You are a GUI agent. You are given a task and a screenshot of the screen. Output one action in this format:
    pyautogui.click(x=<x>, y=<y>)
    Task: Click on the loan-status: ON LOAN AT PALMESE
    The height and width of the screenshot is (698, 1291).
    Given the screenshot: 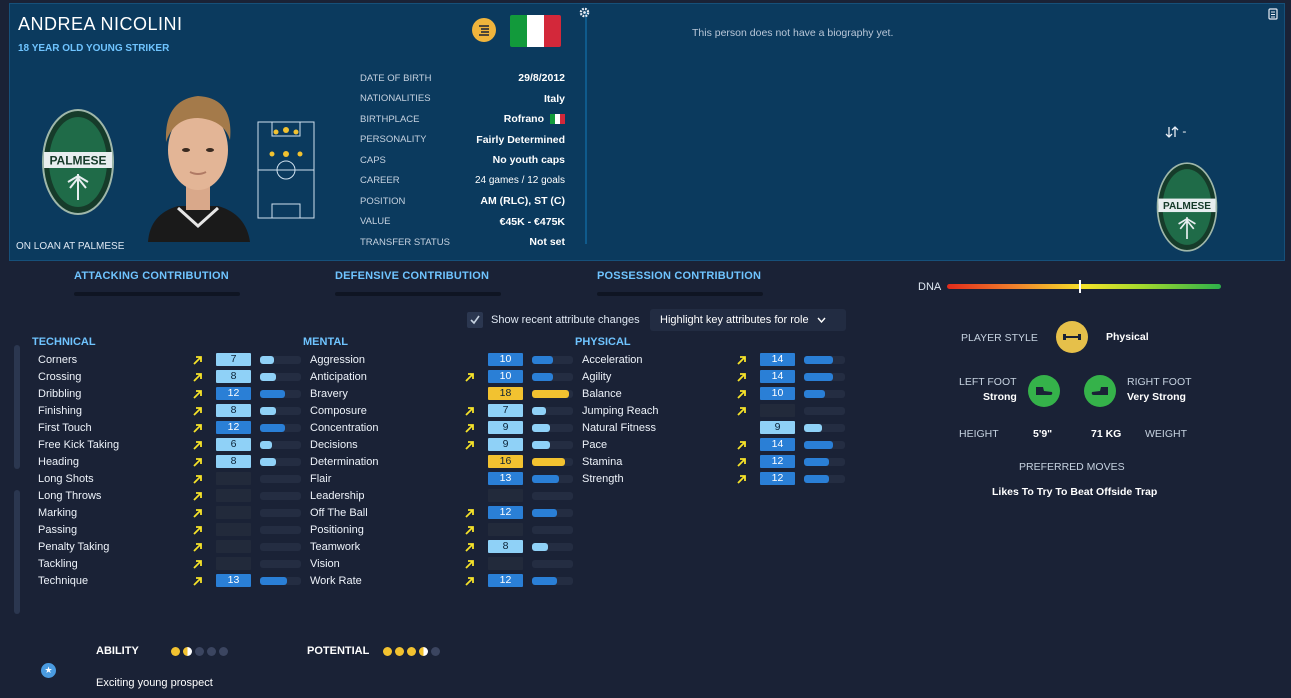 What is the action you would take?
    pyautogui.click(x=70, y=246)
    